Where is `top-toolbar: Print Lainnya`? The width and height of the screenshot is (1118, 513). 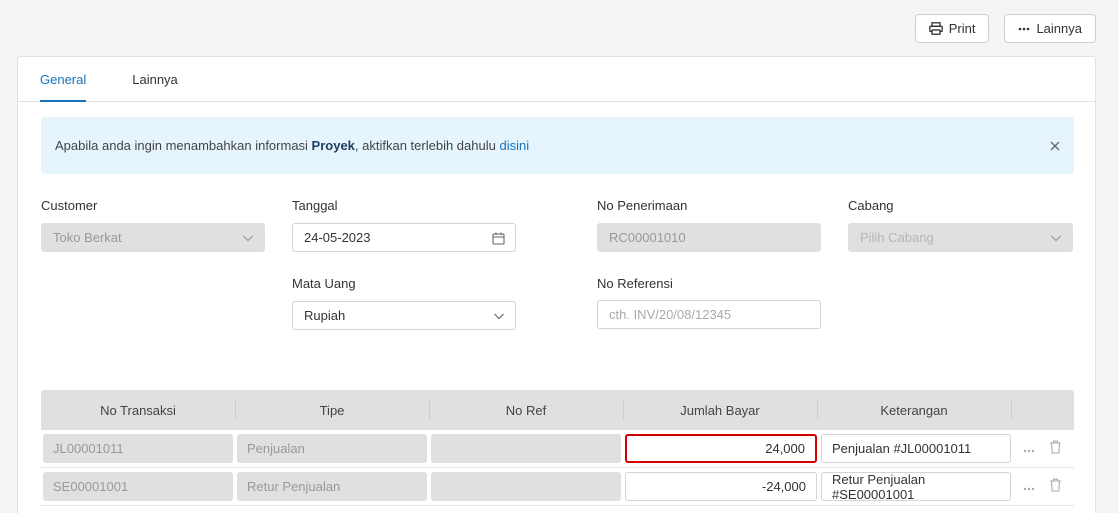
top-toolbar: Print Lainnya is located at coordinates (1005, 28).